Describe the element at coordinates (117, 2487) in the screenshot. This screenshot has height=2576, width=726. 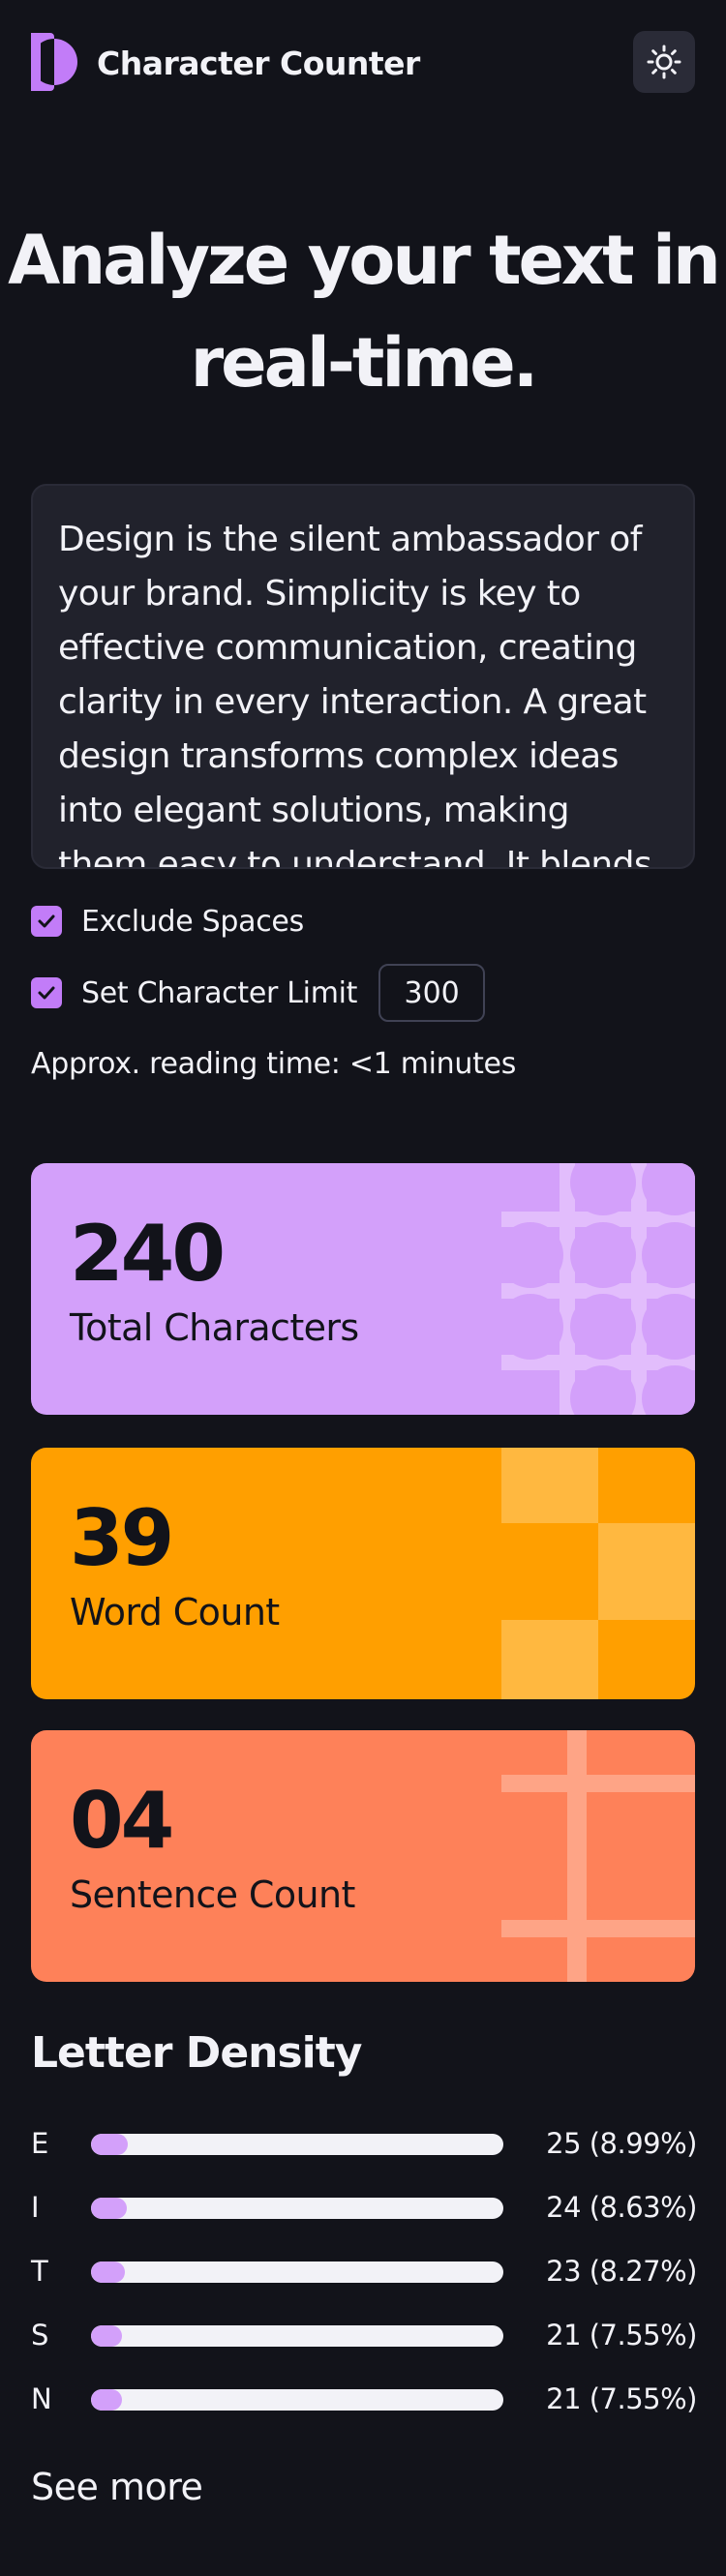
I see `see-more-button: See more` at that location.